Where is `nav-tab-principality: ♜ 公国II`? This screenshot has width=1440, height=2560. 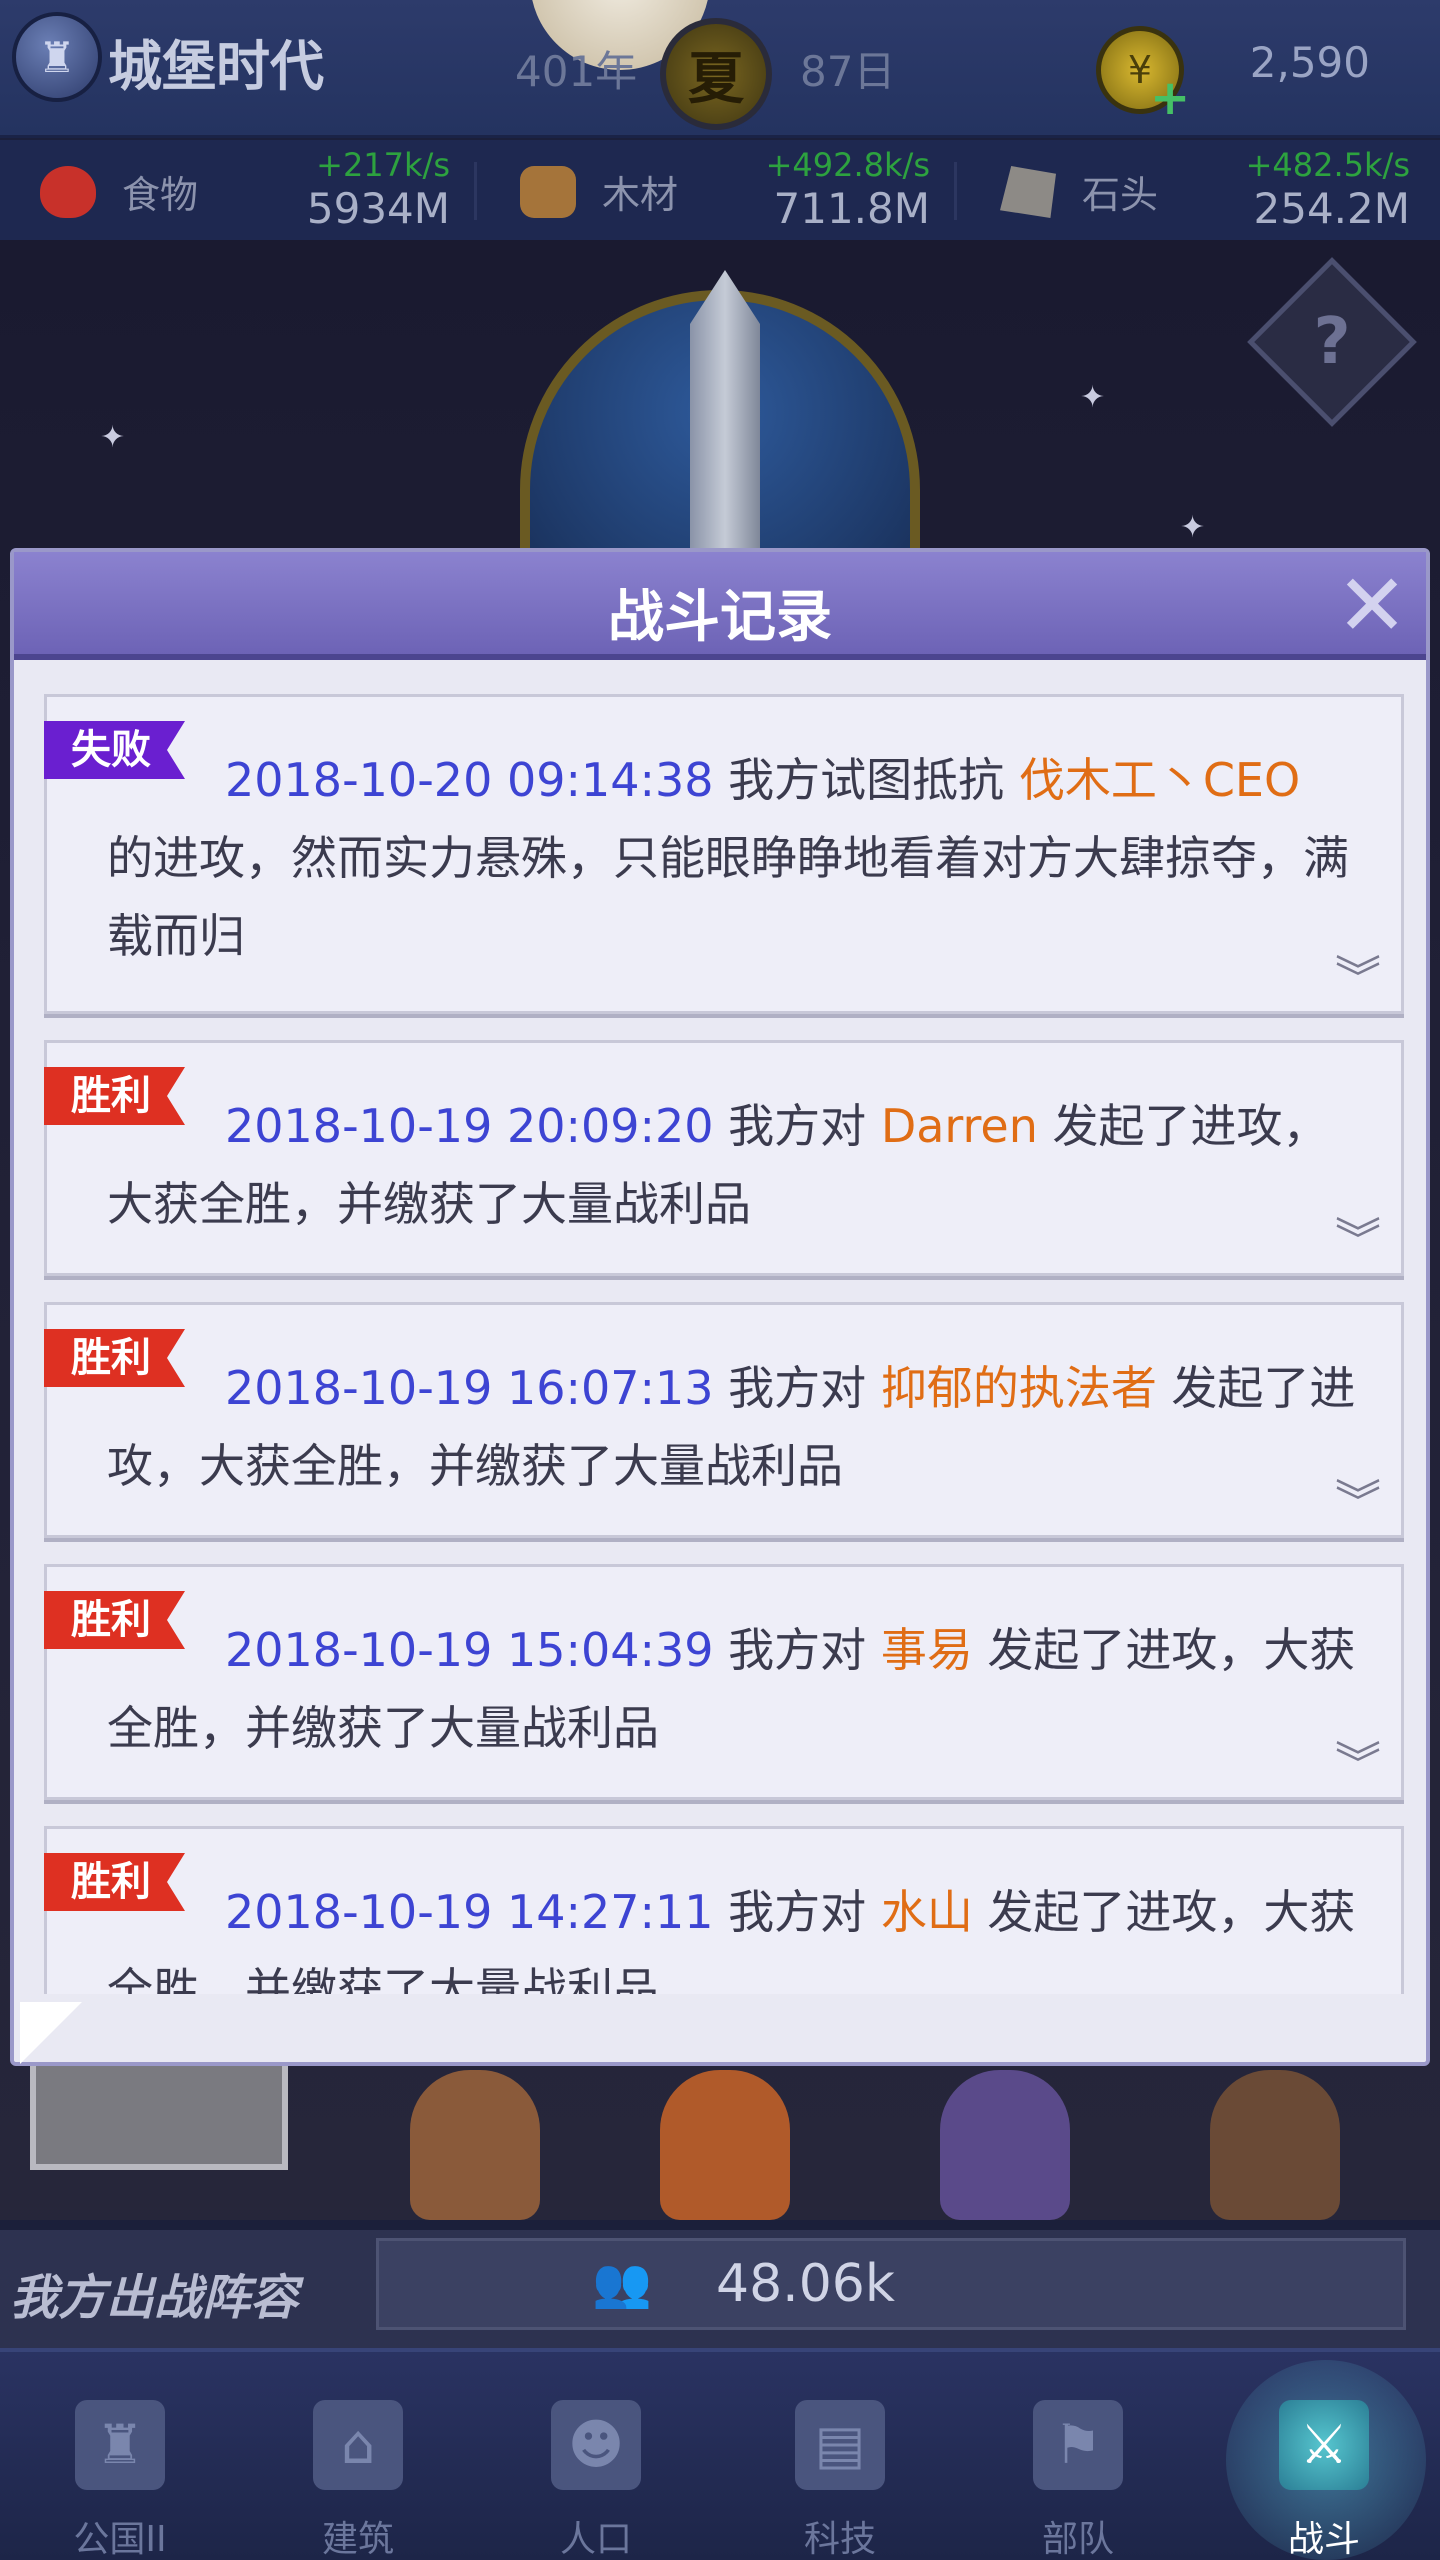
nav-tab-principality: ♜ 公国II is located at coordinates (120, 2480).